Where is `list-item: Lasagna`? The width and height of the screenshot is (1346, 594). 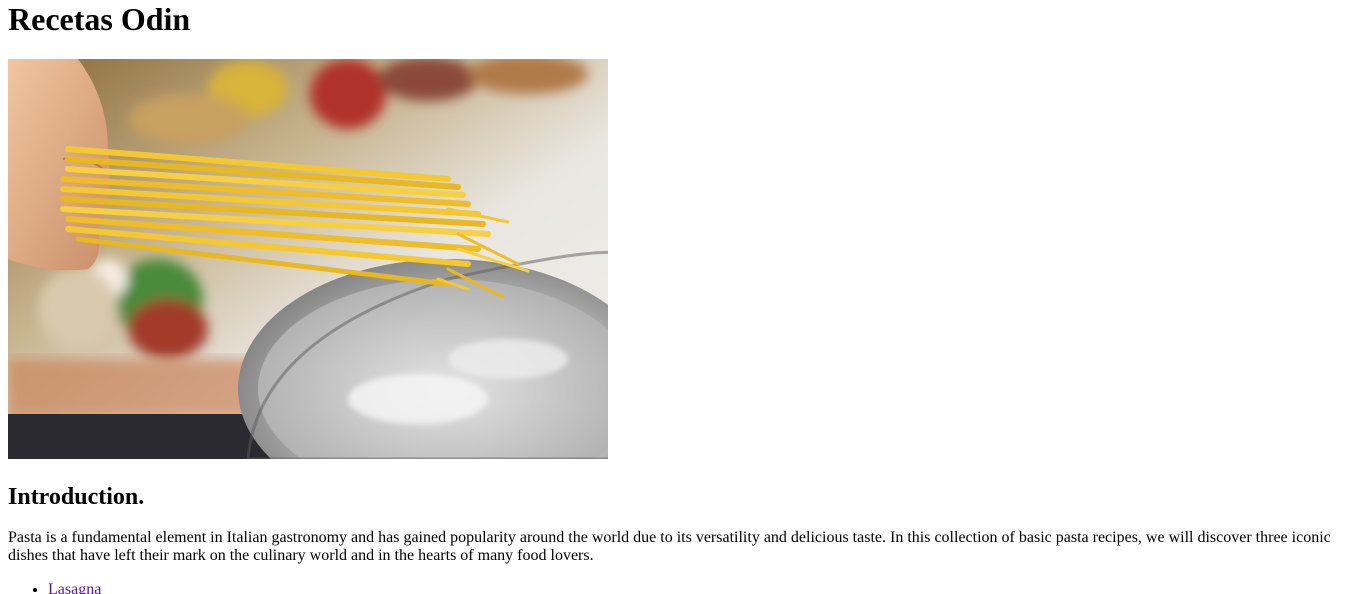 list-item: Lasagna is located at coordinates (693, 587).